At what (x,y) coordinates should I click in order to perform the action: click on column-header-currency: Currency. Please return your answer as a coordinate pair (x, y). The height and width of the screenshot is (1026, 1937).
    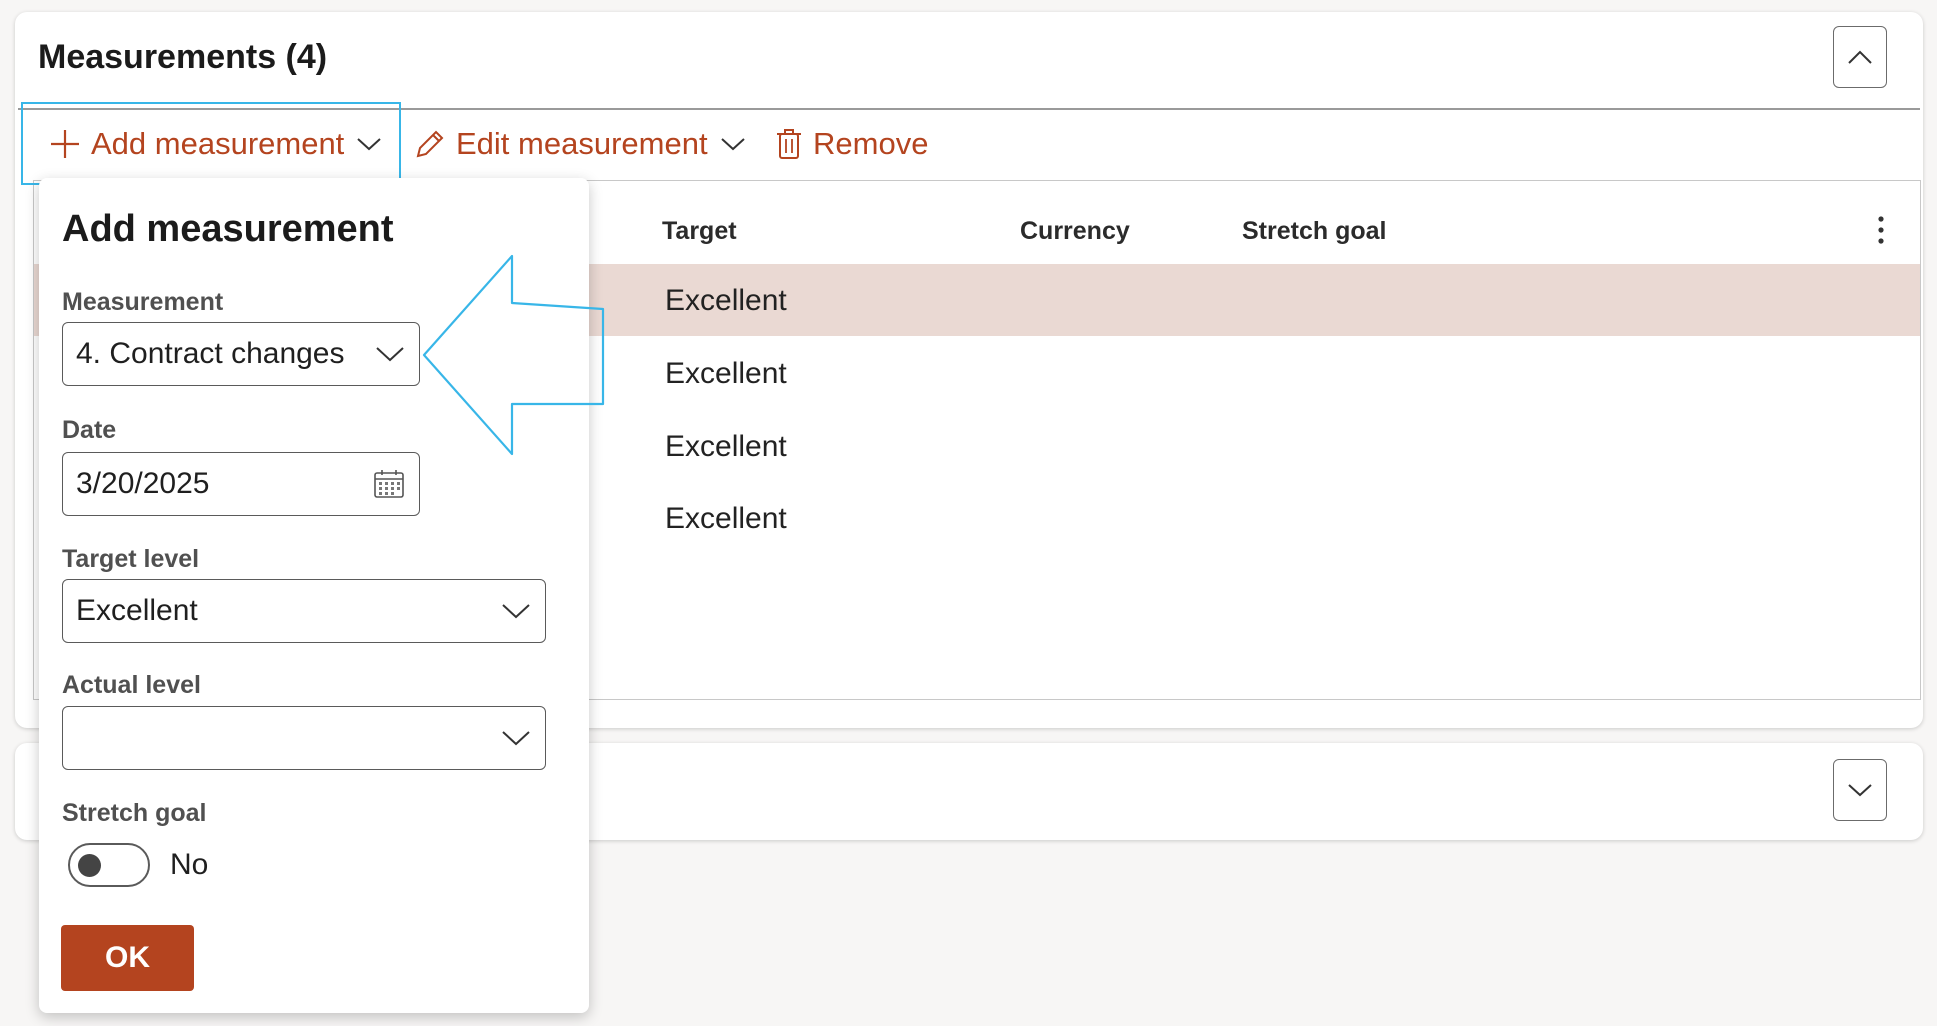
    Looking at the image, I should click on (1075, 231).